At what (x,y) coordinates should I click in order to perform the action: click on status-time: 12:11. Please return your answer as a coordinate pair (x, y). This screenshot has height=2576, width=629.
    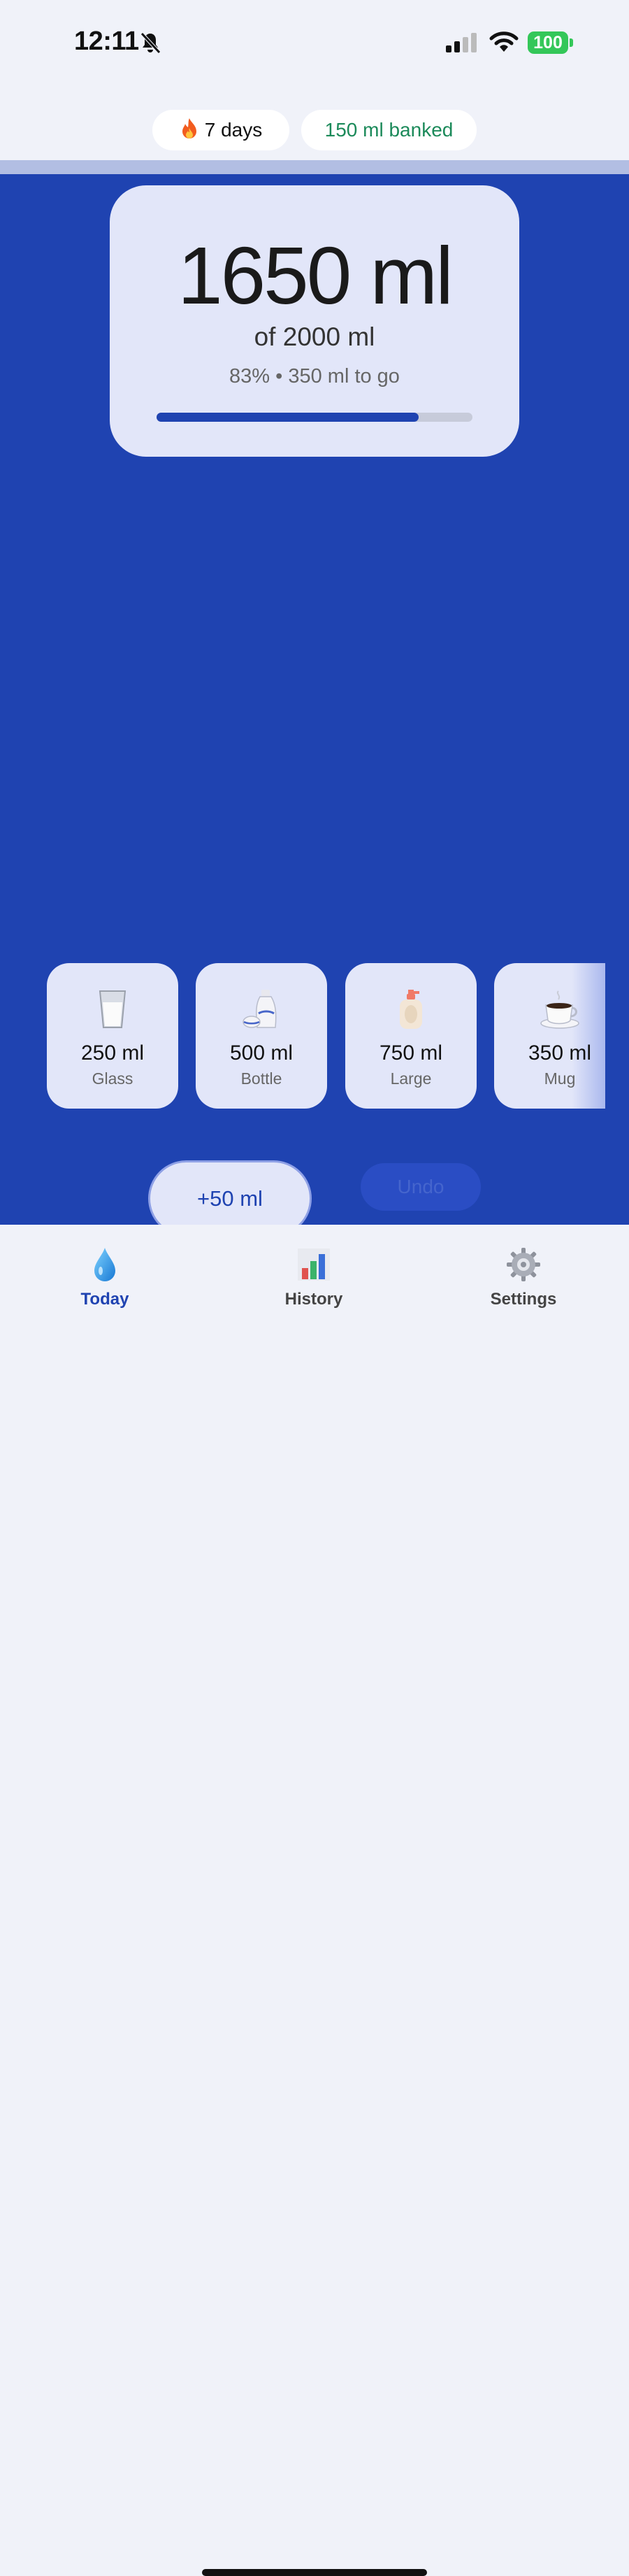
    Looking at the image, I should click on (106, 41).